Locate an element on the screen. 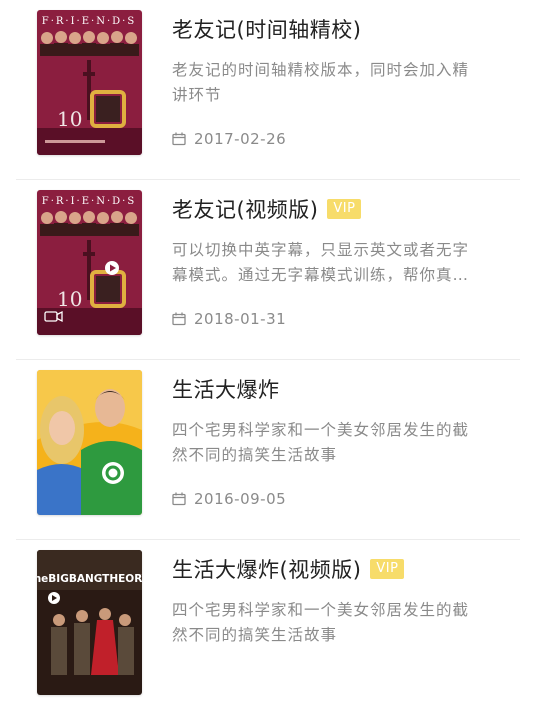  item-title: 生活大爆炸 is located at coordinates (226, 389).